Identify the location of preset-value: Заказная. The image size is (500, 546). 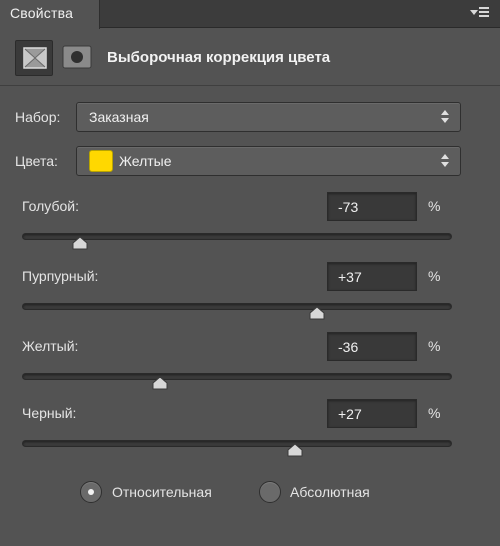
(119, 117).